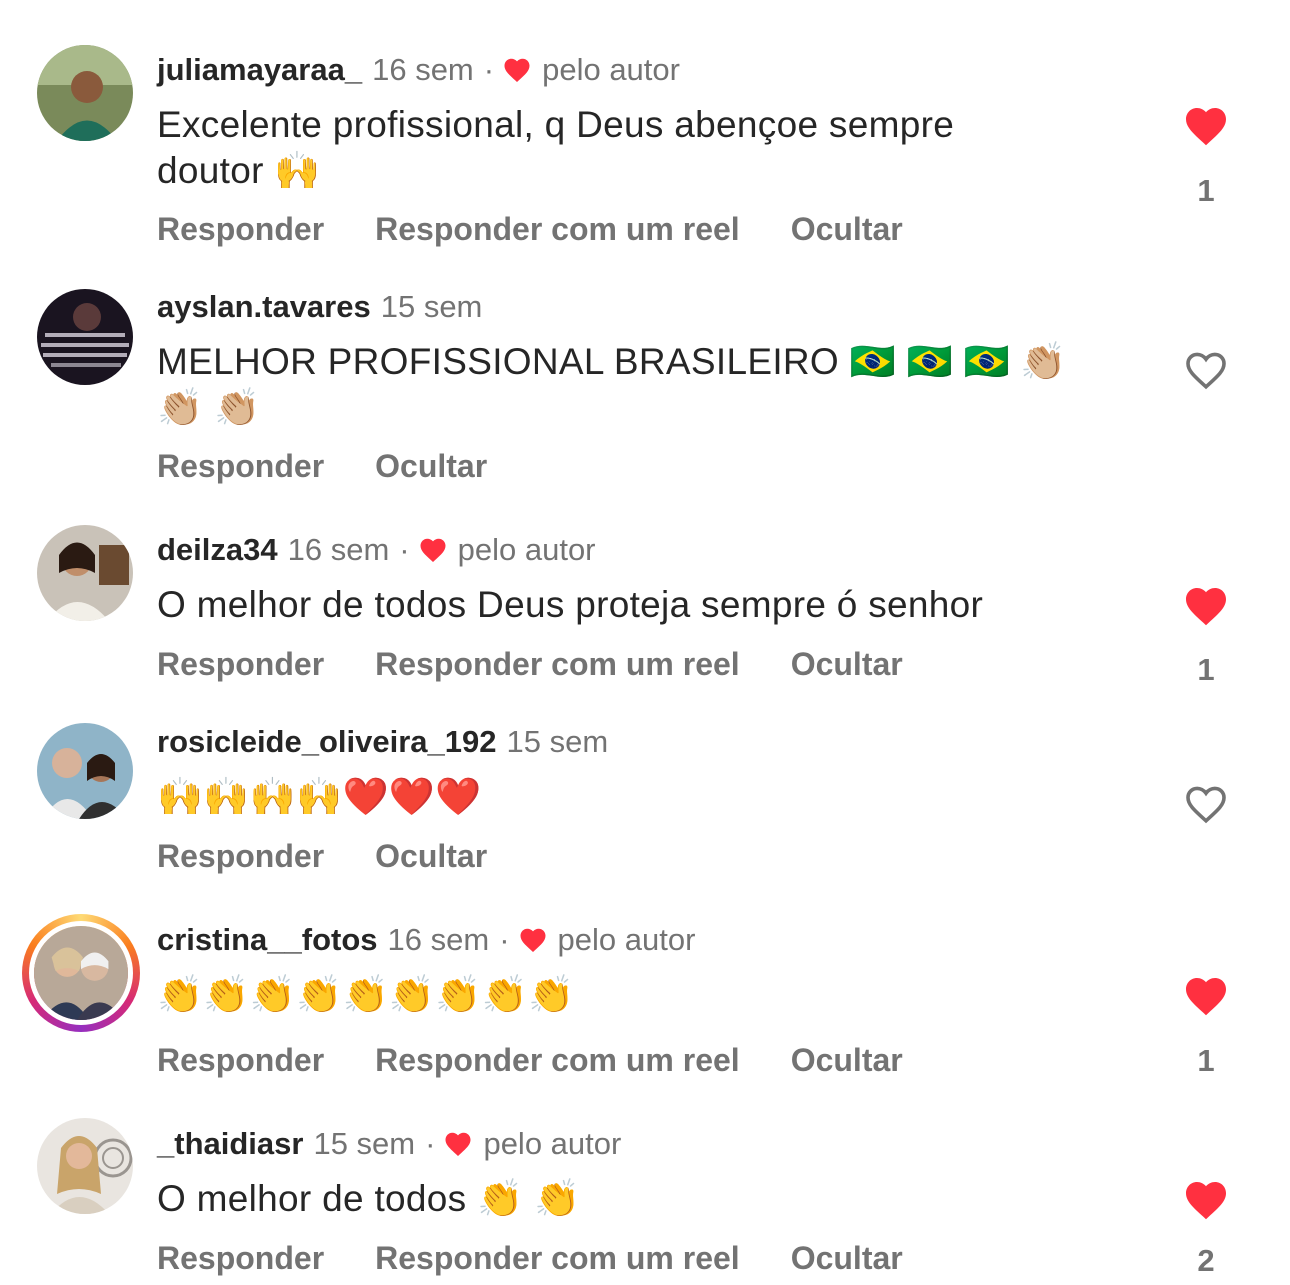 Image resolution: width=1290 pixels, height=1285 pixels. I want to click on comment-text: O melhor de todos 👏 👏, so click(369, 1198).